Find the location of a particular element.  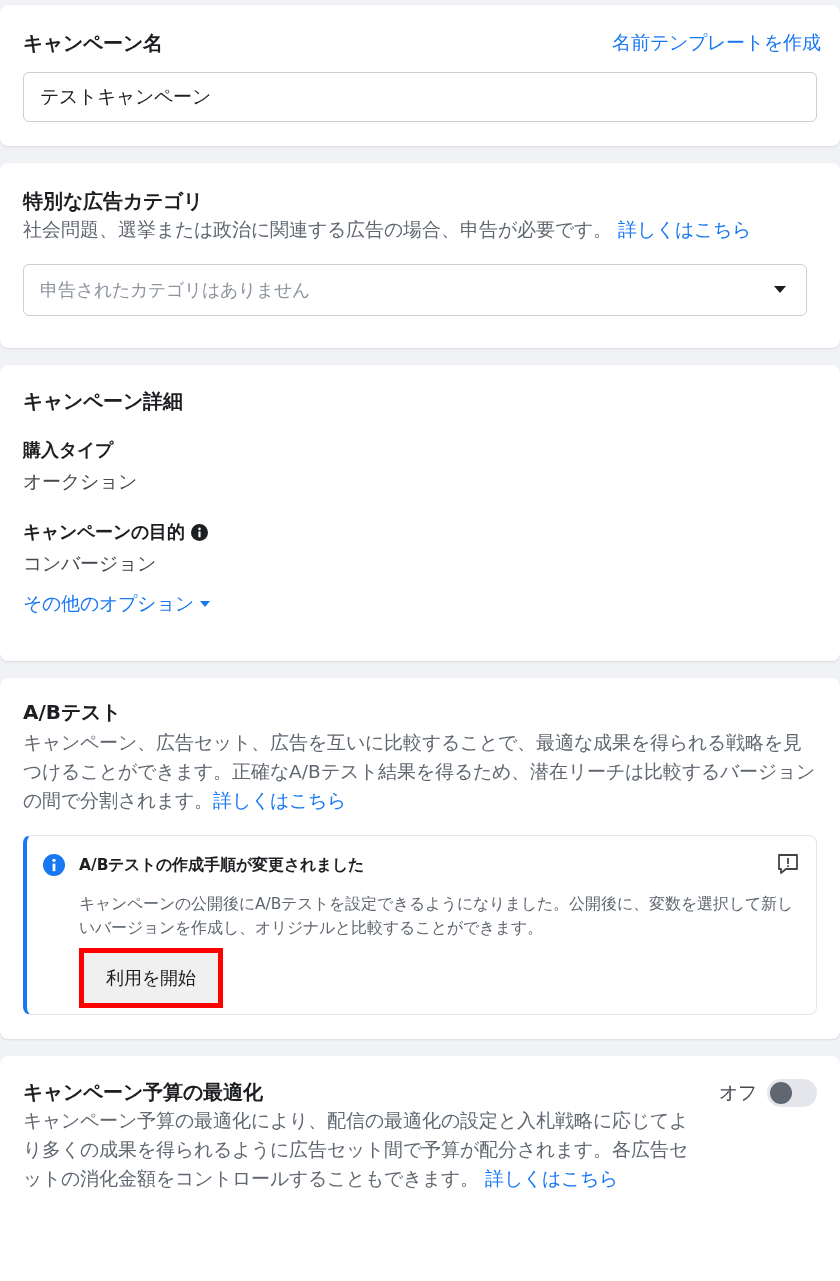

info-icon is located at coordinates (54, 865).